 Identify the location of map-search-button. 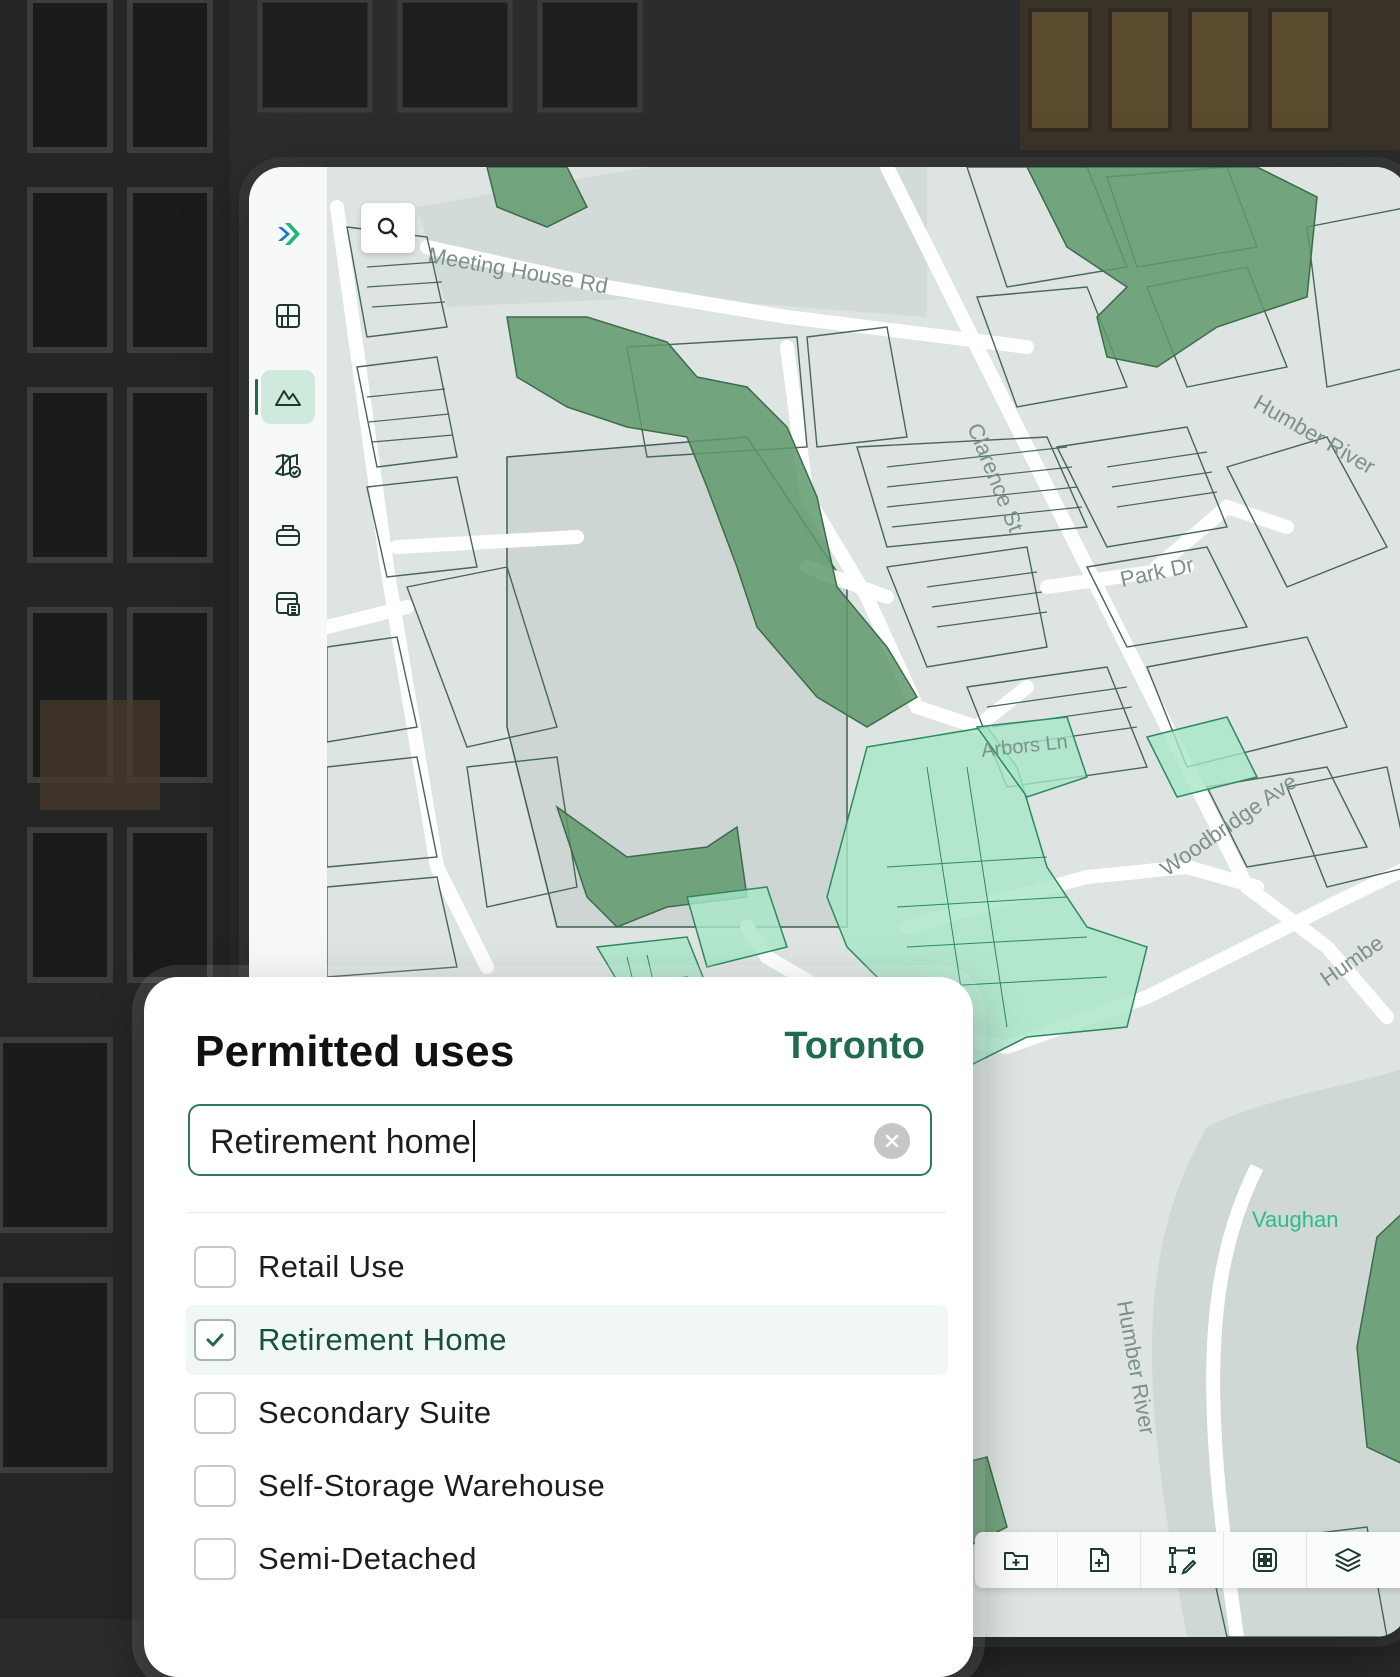
(388, 228).